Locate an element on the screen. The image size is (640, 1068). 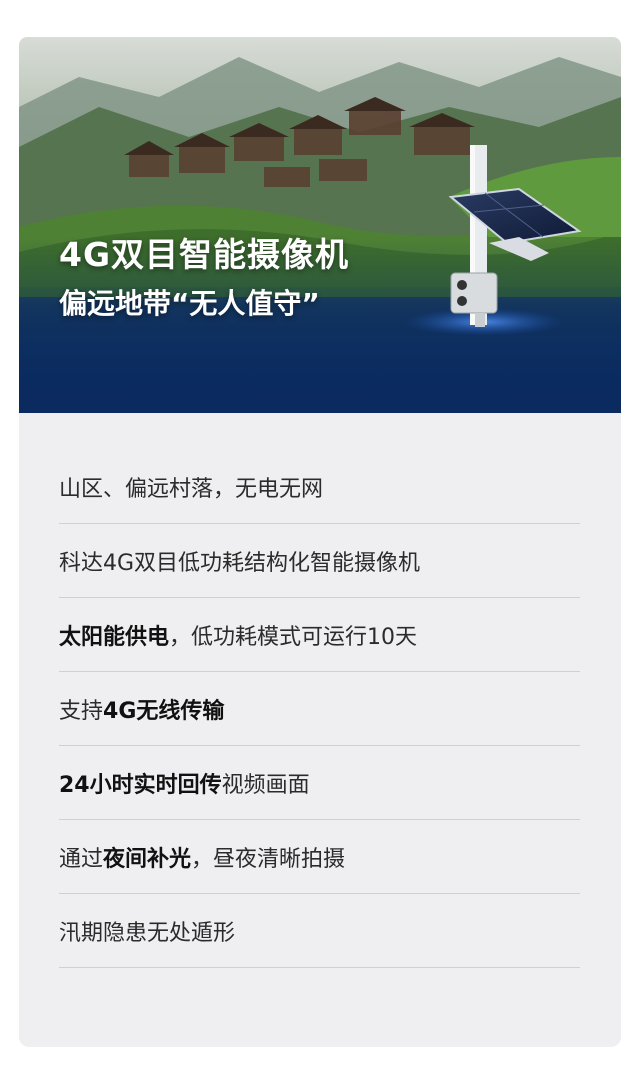
feature-item: 通过 夜间补光 ，昼夜清晰拍摄 is located at coordinates (319, 857).